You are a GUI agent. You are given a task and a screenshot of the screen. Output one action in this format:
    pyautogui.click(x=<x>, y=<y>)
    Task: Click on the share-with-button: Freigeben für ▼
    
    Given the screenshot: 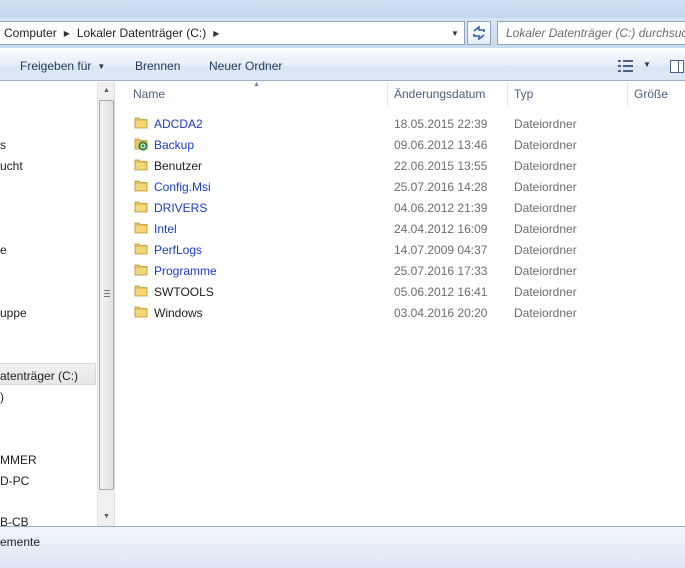 What is the action you would take?
    pyautogui.click(x=62, y=66)
    